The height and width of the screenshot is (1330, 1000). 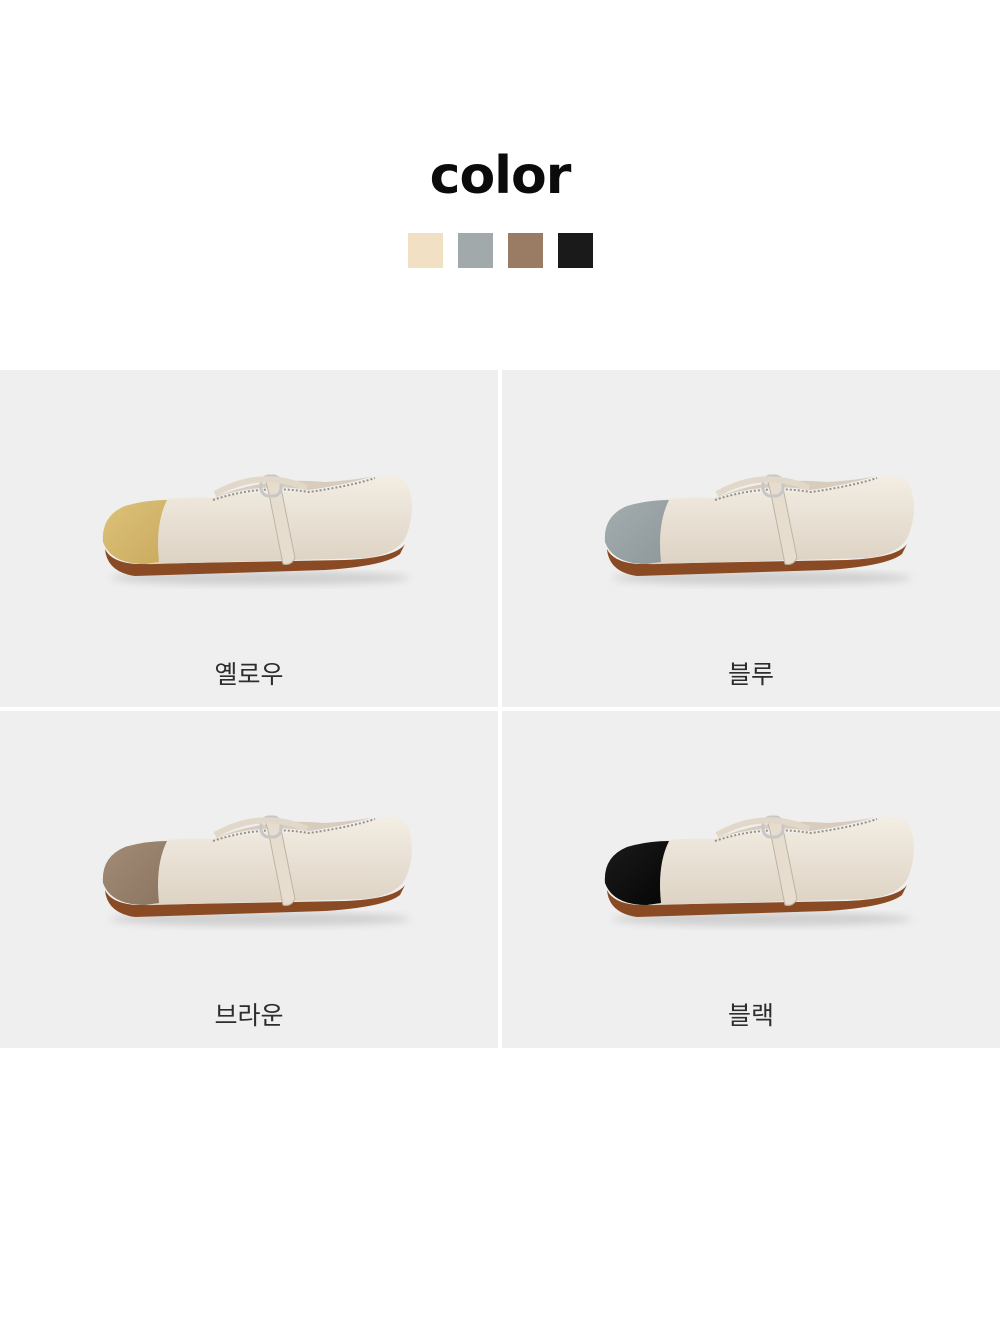 I want to click on variant-panel-brown: 브라운, so click(x=249, y=879).